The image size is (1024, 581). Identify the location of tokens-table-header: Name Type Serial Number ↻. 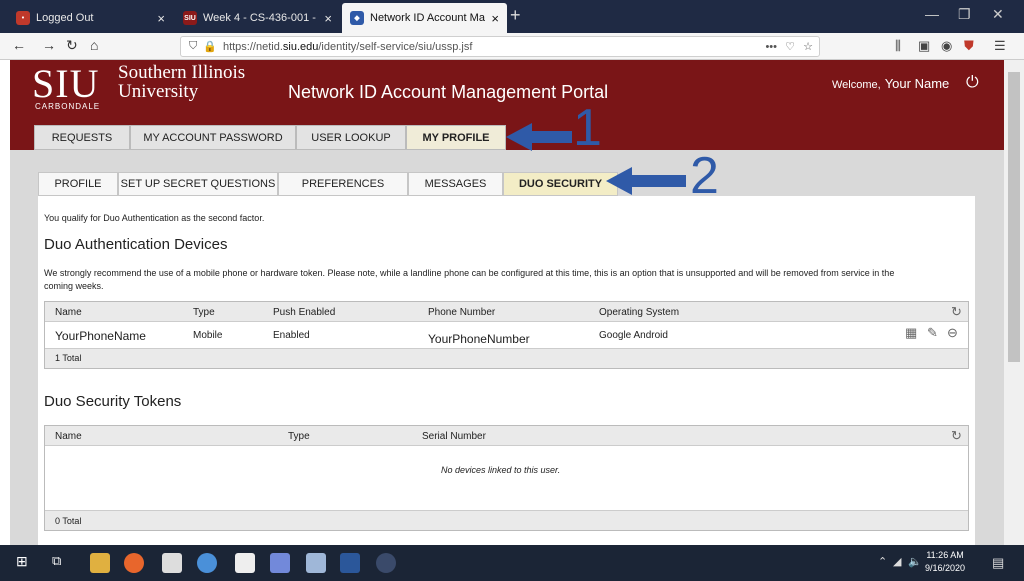
(506, 436).